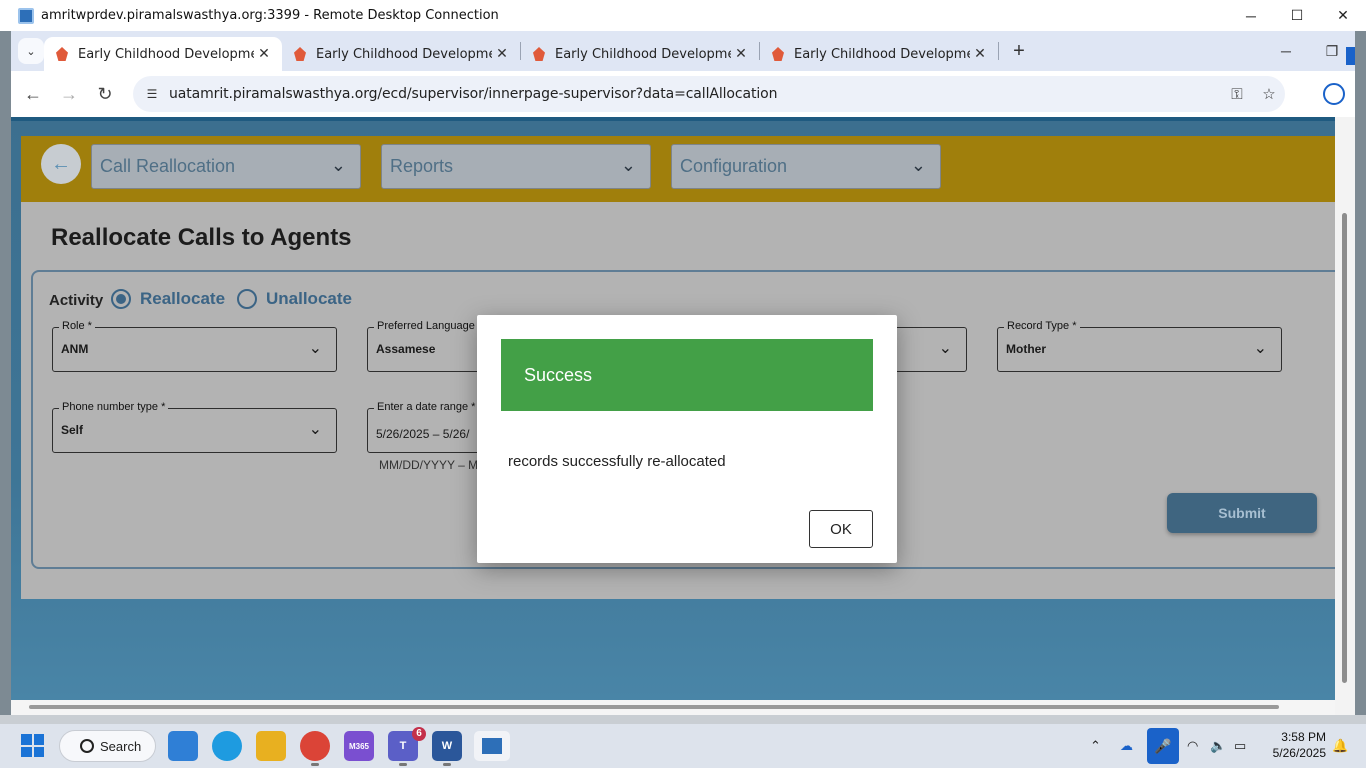 Image resolution: width=1366 pixels, height=768 pixels. Describe the element at coordinates (1340, 746) in the screenshot. I see `notification-bell-icon: 🔔` at that location.